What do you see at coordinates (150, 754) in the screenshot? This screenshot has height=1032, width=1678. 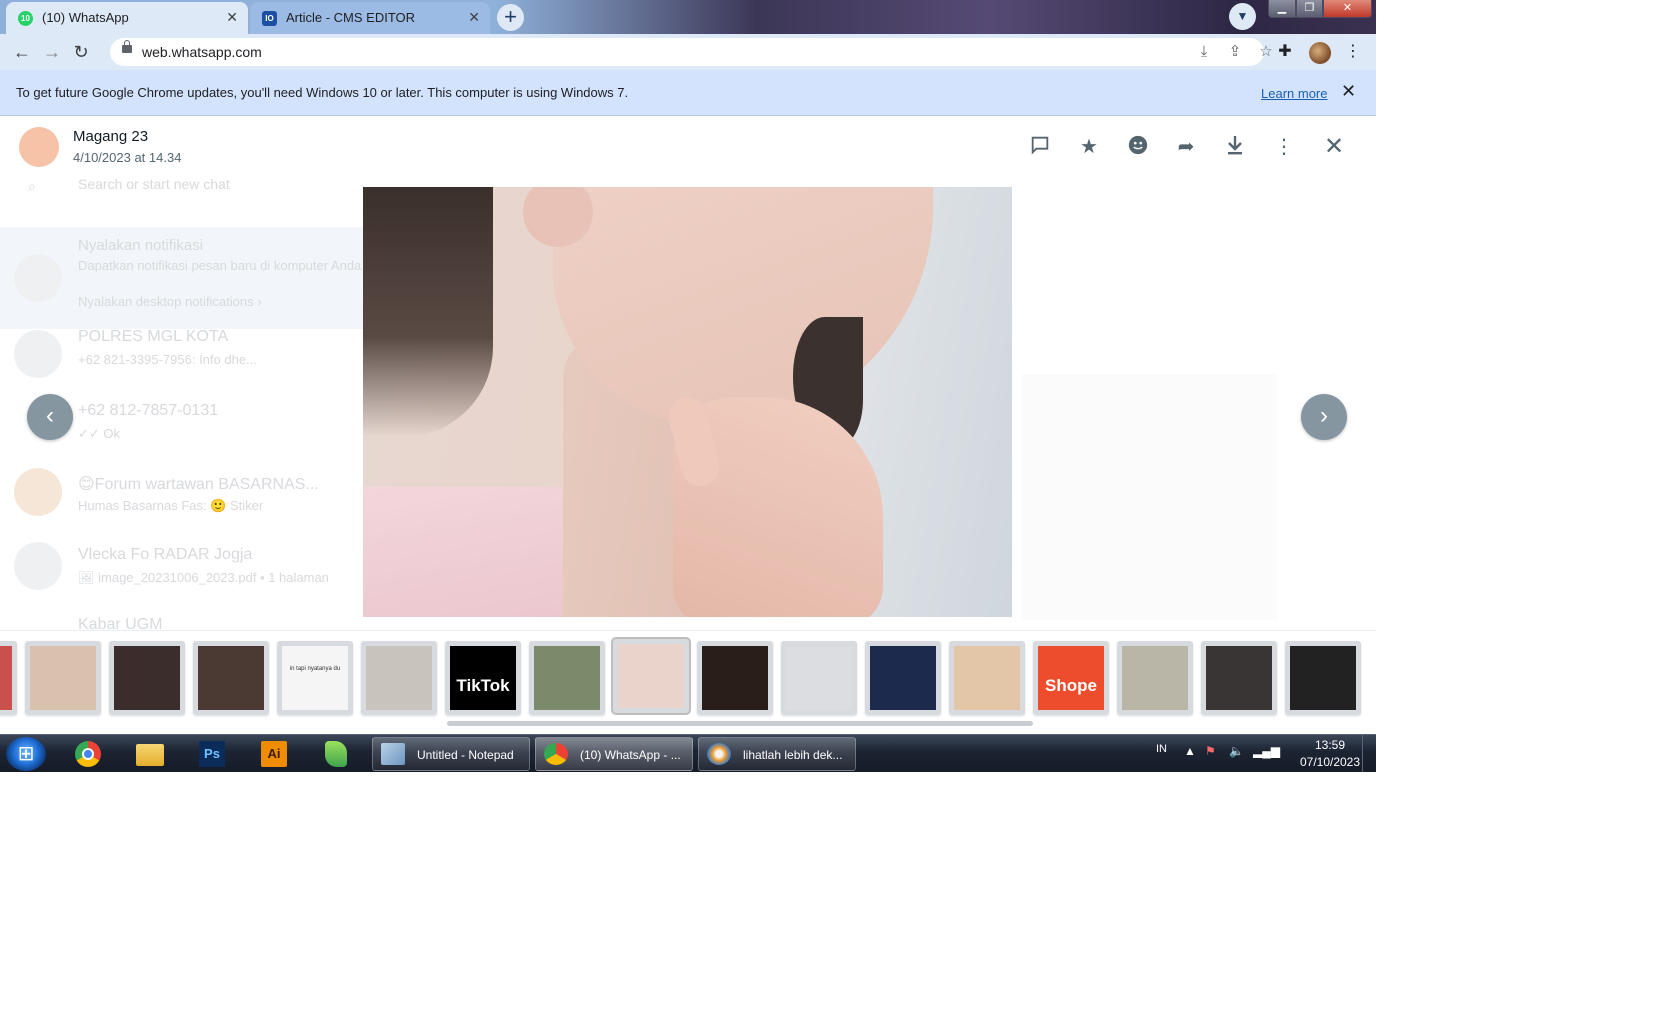 I see `file-explorer-icon` at bounding box center [150, 754].